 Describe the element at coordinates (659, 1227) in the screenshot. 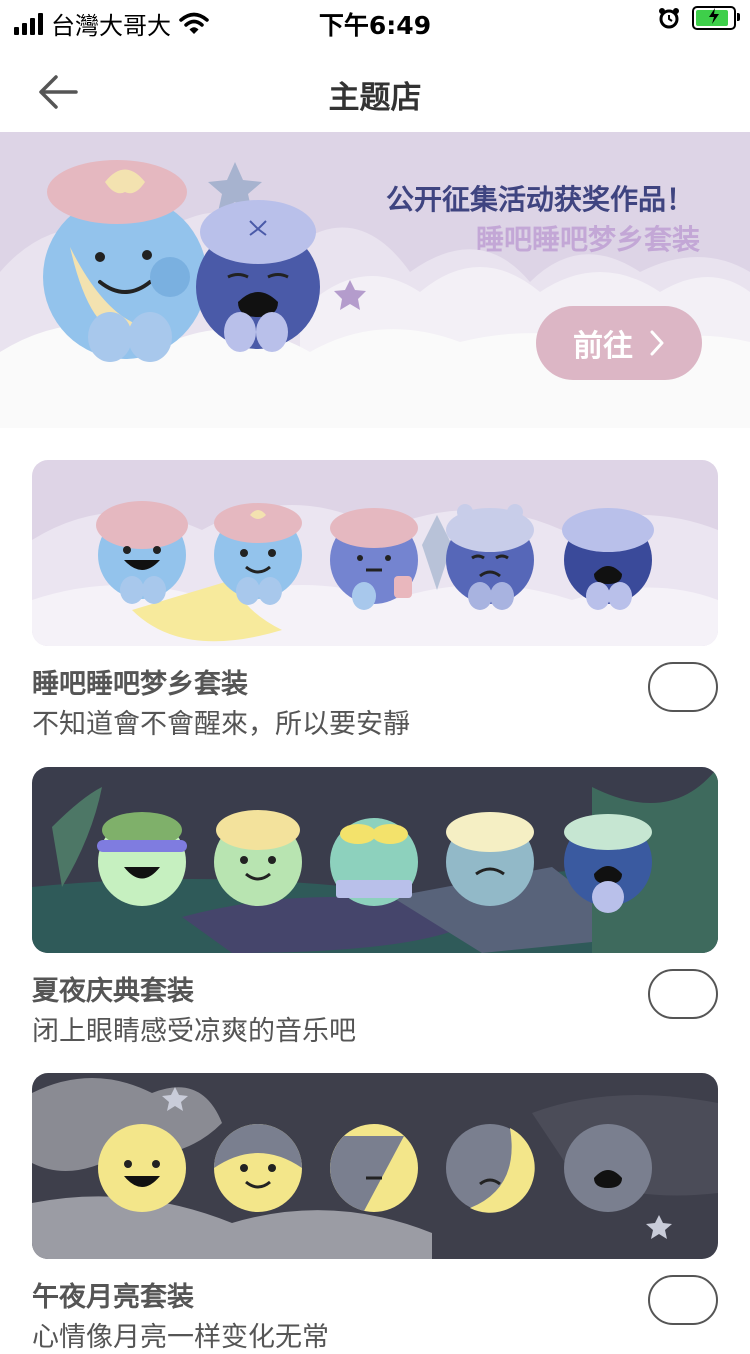

I see `star-icon` at that location.